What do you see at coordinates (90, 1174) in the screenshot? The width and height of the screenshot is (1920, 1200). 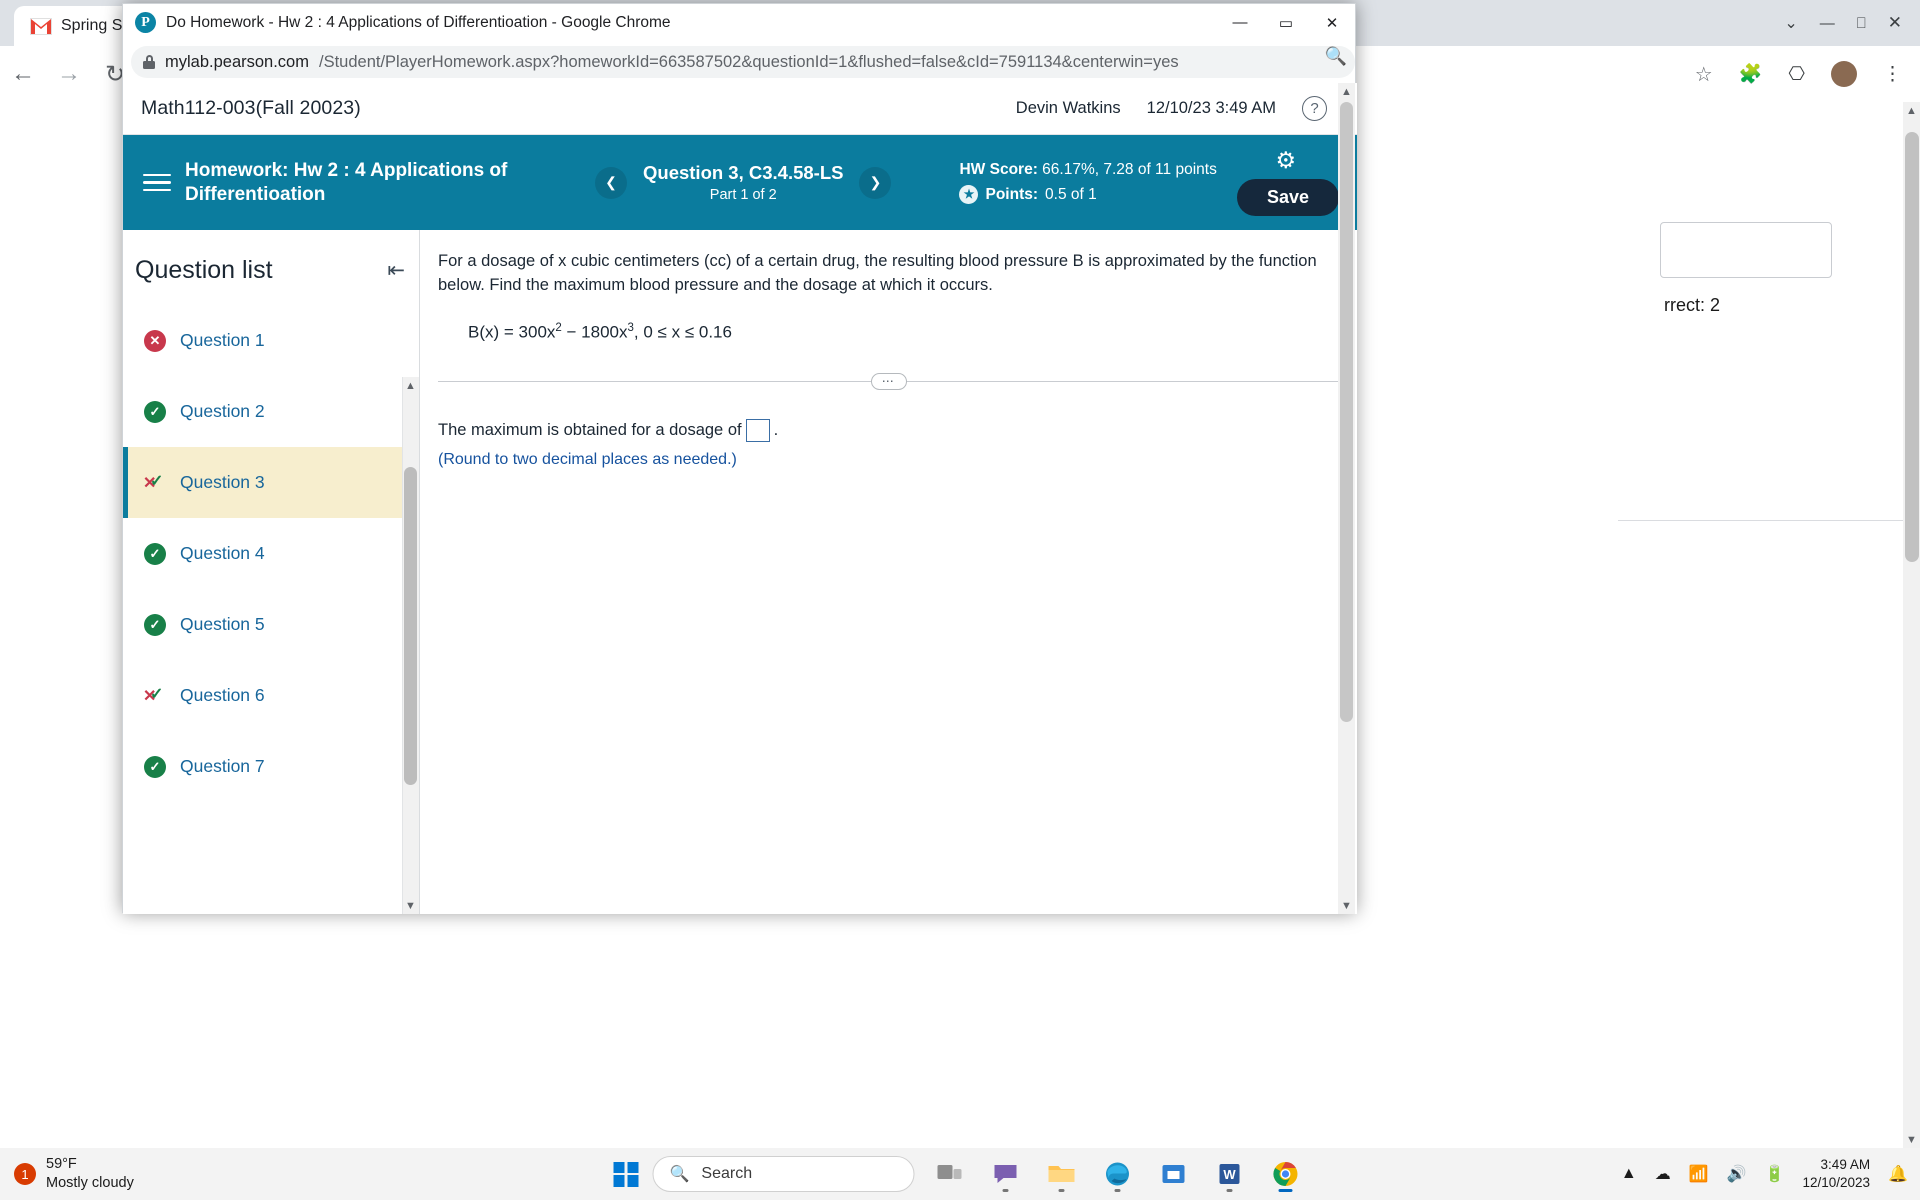 I see `weather-text: 59°F Mostly cloudy` at bounding box center [90, 1174].